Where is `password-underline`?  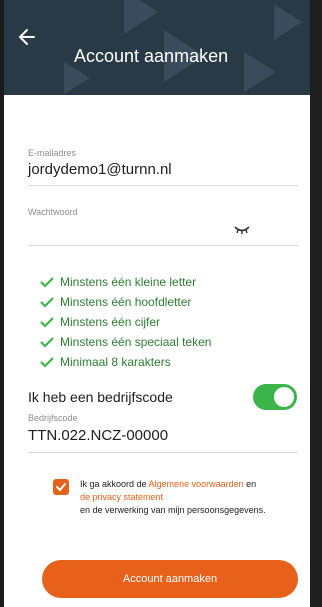 password-underline is located at coordinates (163, 245).